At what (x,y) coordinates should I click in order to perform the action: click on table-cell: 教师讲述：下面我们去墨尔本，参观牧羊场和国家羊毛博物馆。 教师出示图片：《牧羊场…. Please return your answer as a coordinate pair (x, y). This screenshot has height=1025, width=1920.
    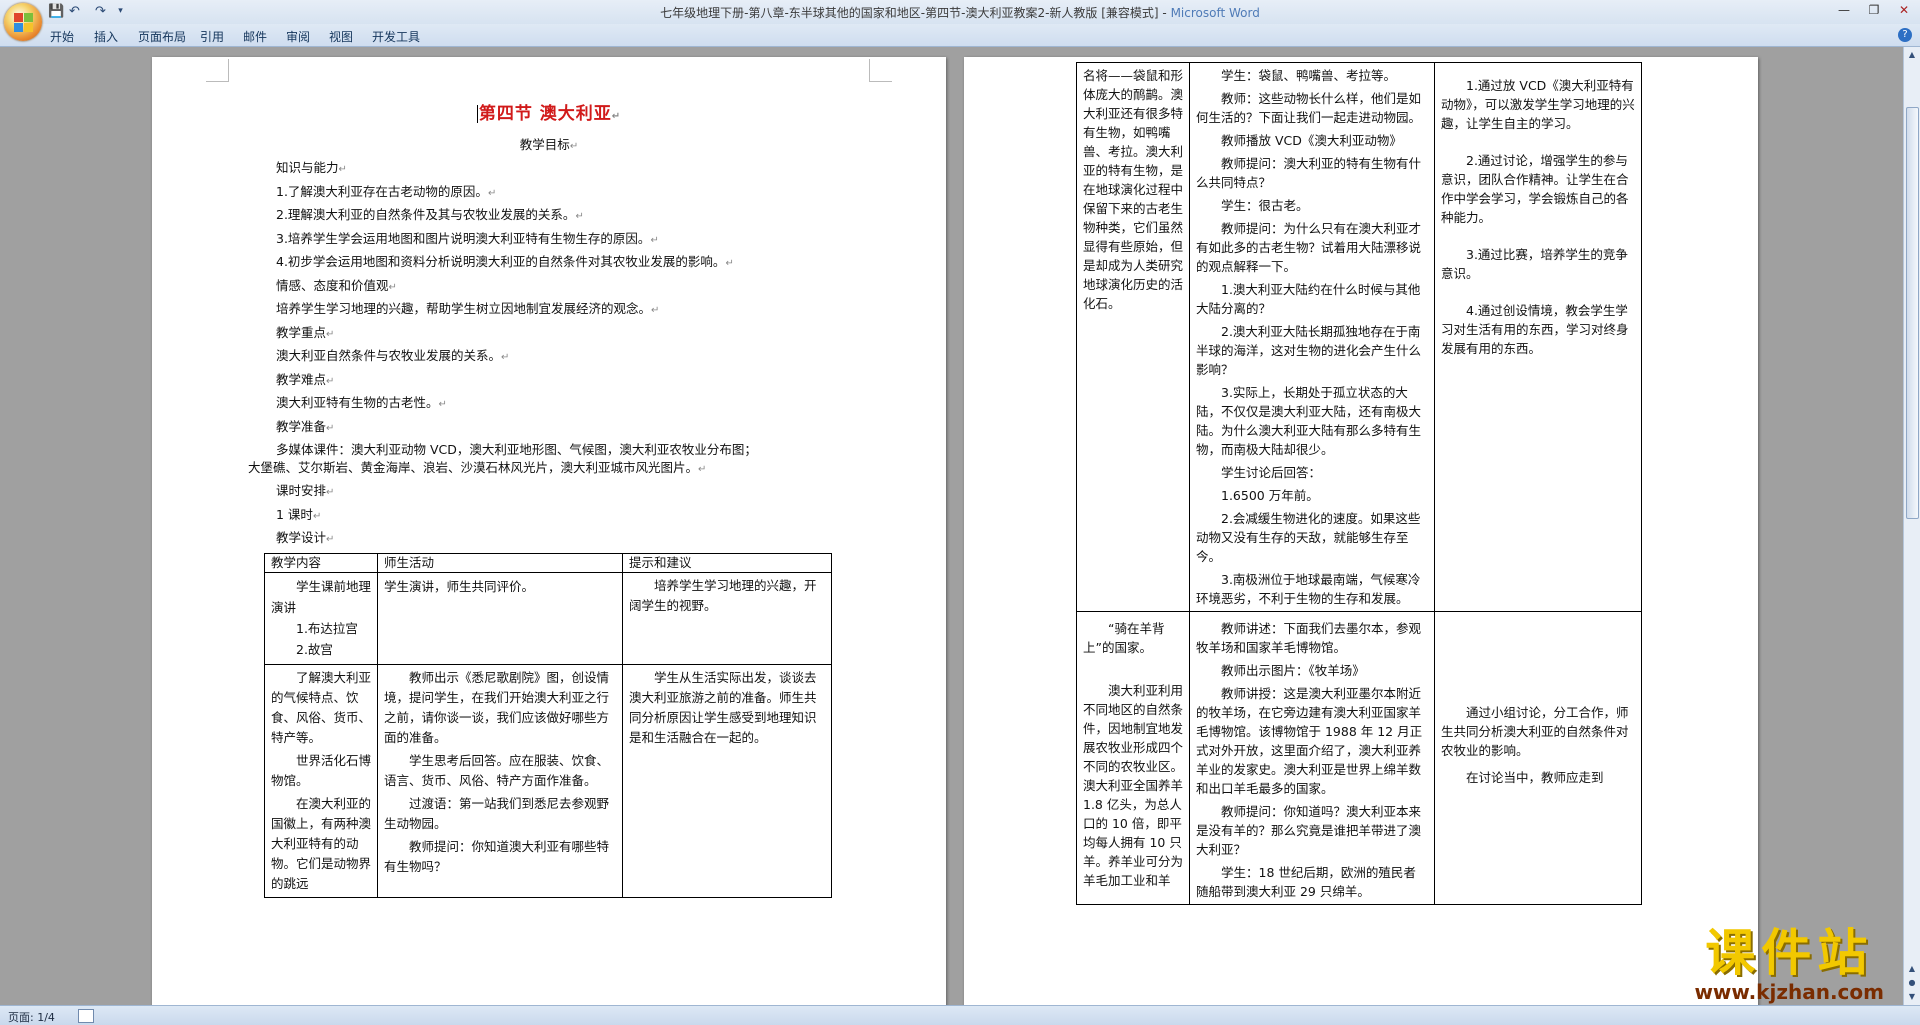
    Looking at the image, I should click on (1312, 758).